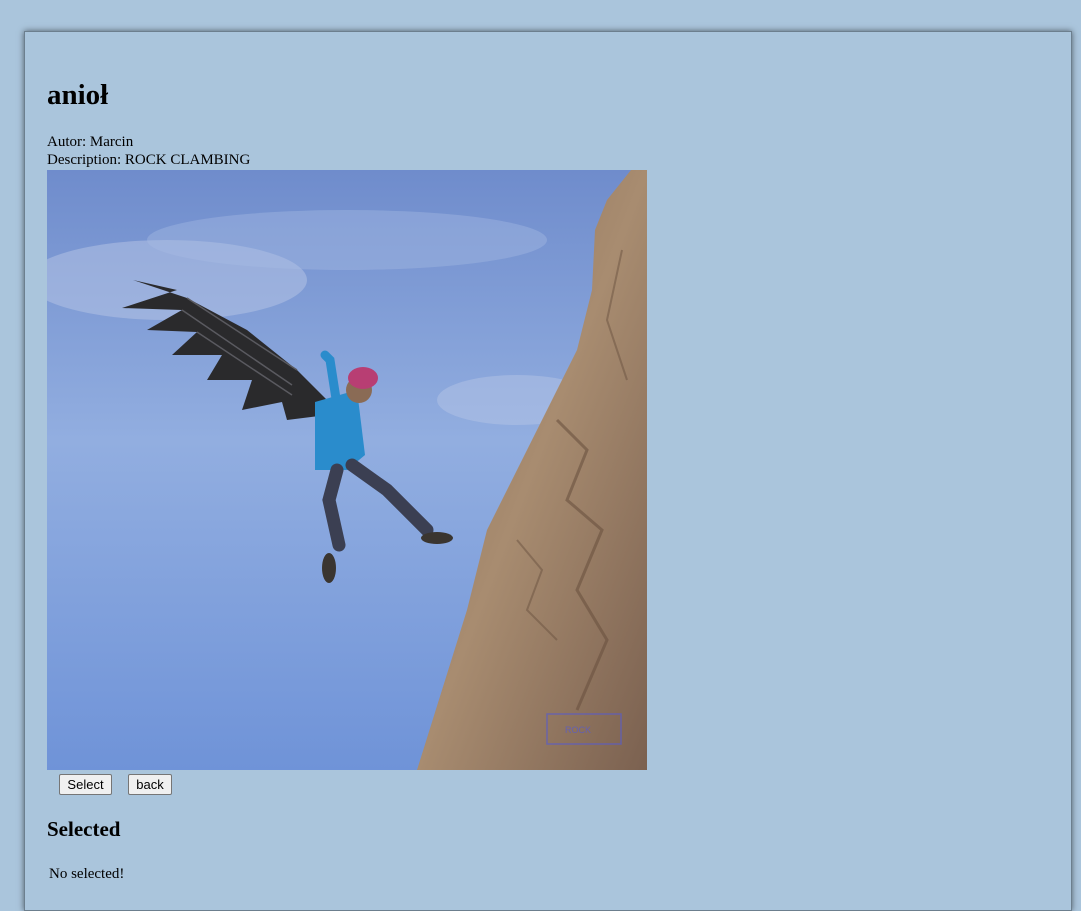  I want to click on svg-text: ROCK, so click(578, 730).